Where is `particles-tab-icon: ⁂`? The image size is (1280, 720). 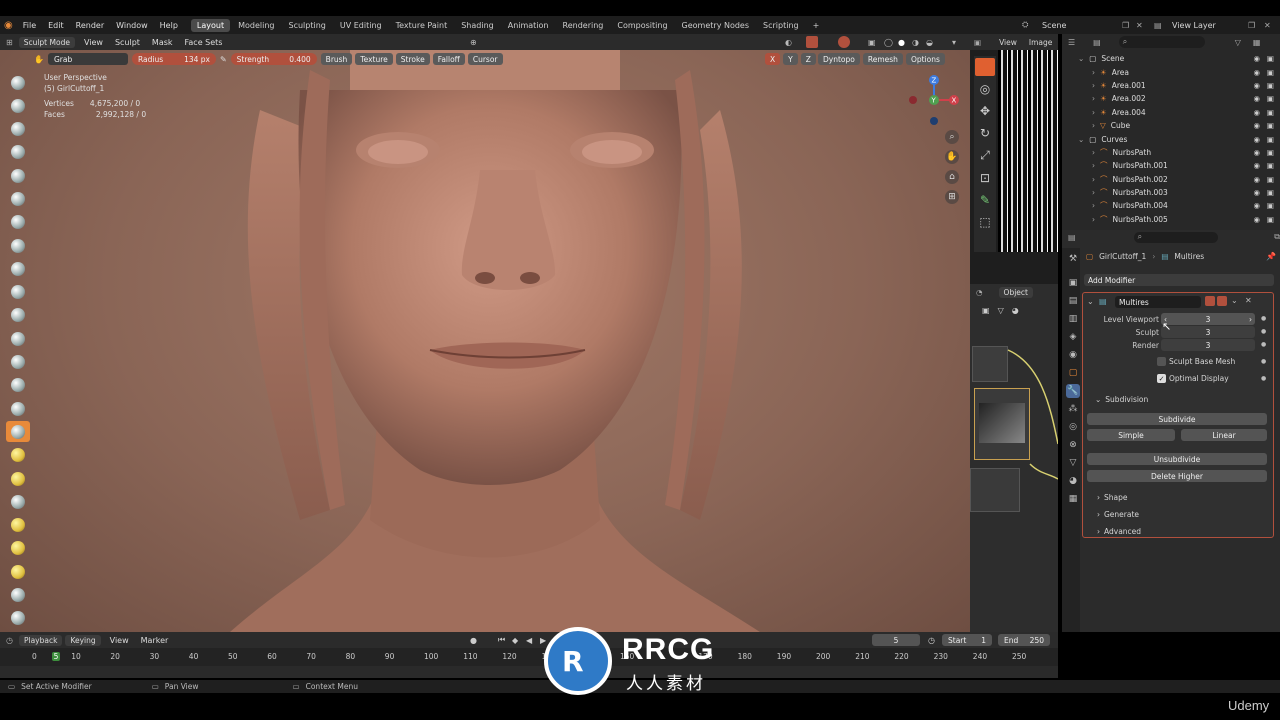
particles-tab-icon: ⁂ is located at coordinates (1073, 409).